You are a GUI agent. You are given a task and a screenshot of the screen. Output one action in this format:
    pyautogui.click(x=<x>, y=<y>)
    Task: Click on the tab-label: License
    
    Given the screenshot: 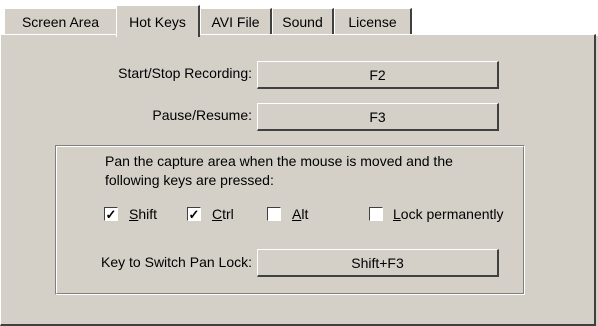 What is the action you would take?
    pyautogui.click(x=372, y=21)
    